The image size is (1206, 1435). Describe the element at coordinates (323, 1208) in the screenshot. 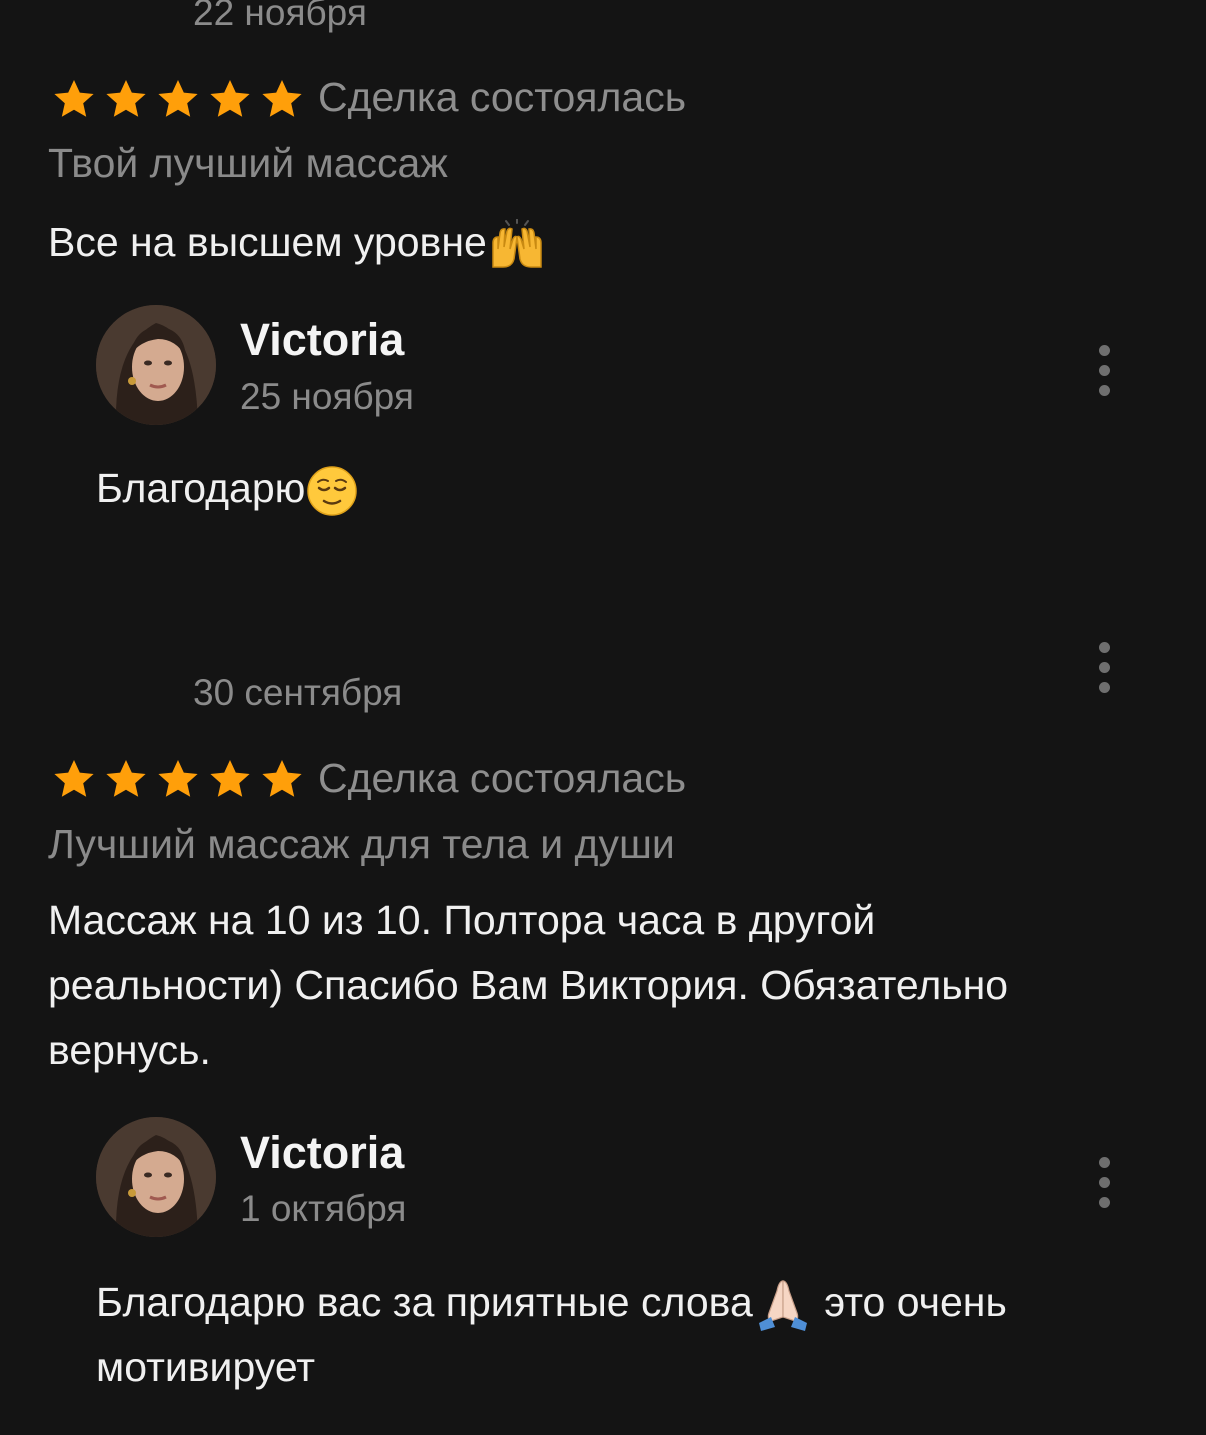

I see `reply-date: 1 октября` at that location.